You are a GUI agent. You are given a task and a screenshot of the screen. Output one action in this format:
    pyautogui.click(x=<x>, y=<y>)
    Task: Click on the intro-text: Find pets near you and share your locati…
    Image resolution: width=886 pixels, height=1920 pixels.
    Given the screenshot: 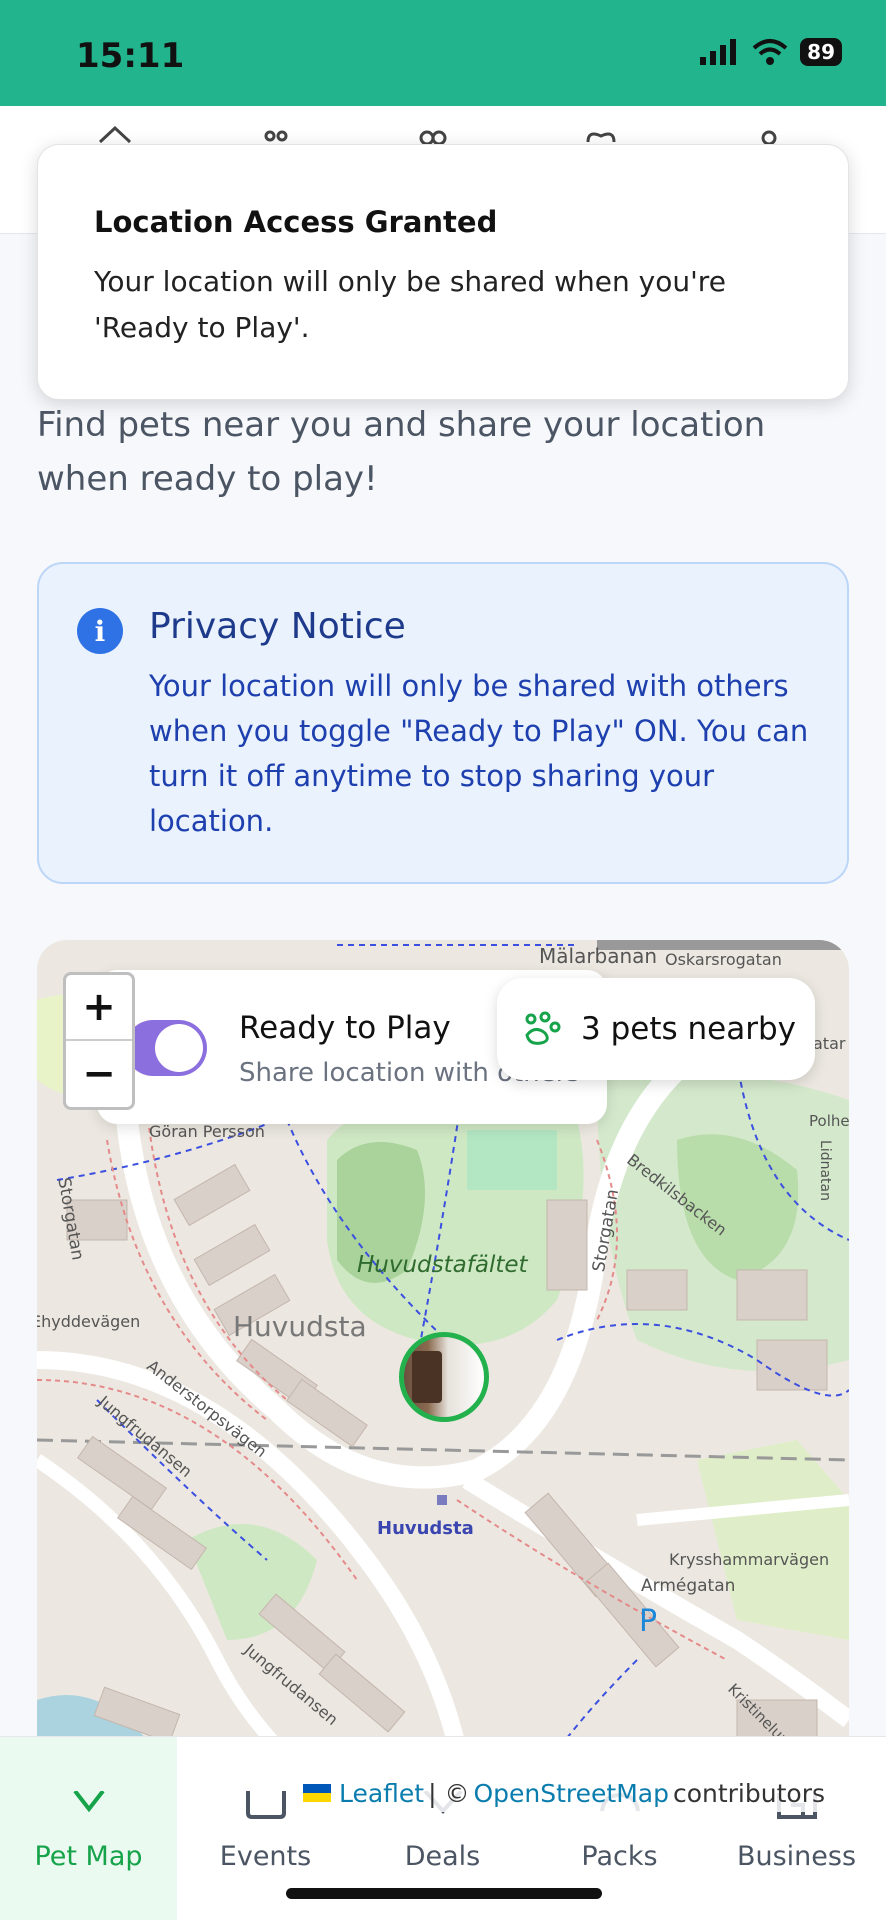 What is the action you would take?
    pyautogui.click(x=401, y=452)
    